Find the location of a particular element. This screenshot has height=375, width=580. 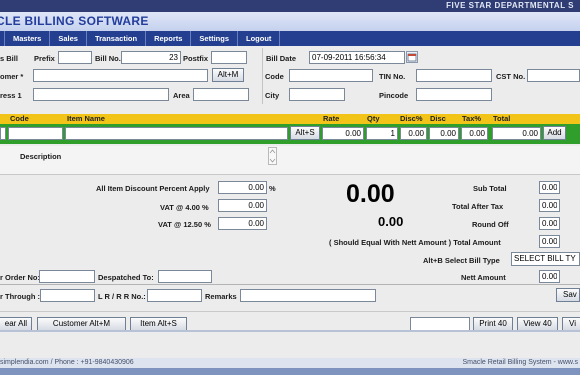

customer-label: omer * is located at coordinates (12, 76).